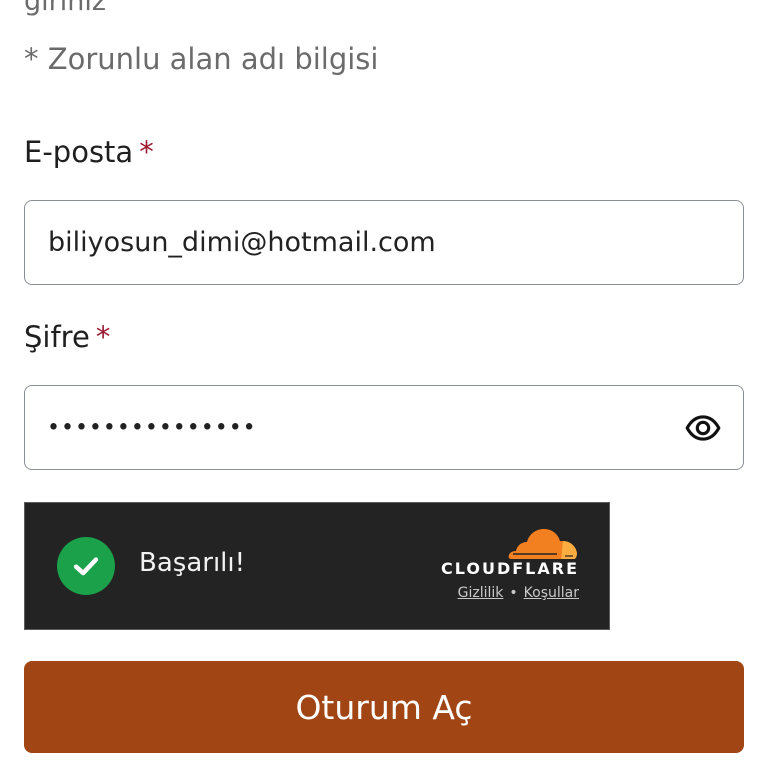  I want to click on sign-in-button: Oturum Aç, so click(384, 707).